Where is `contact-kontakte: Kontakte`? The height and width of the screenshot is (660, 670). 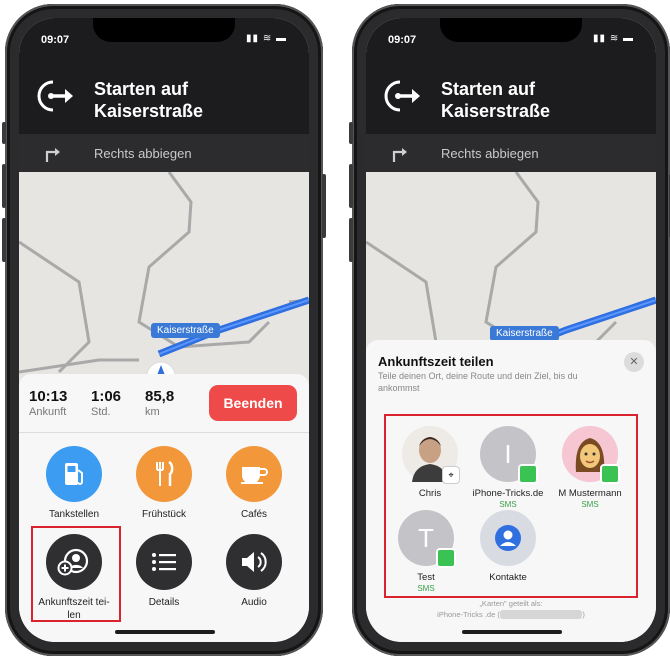 contact-kontakte: Kontakte is located at coordinates (508, 546).